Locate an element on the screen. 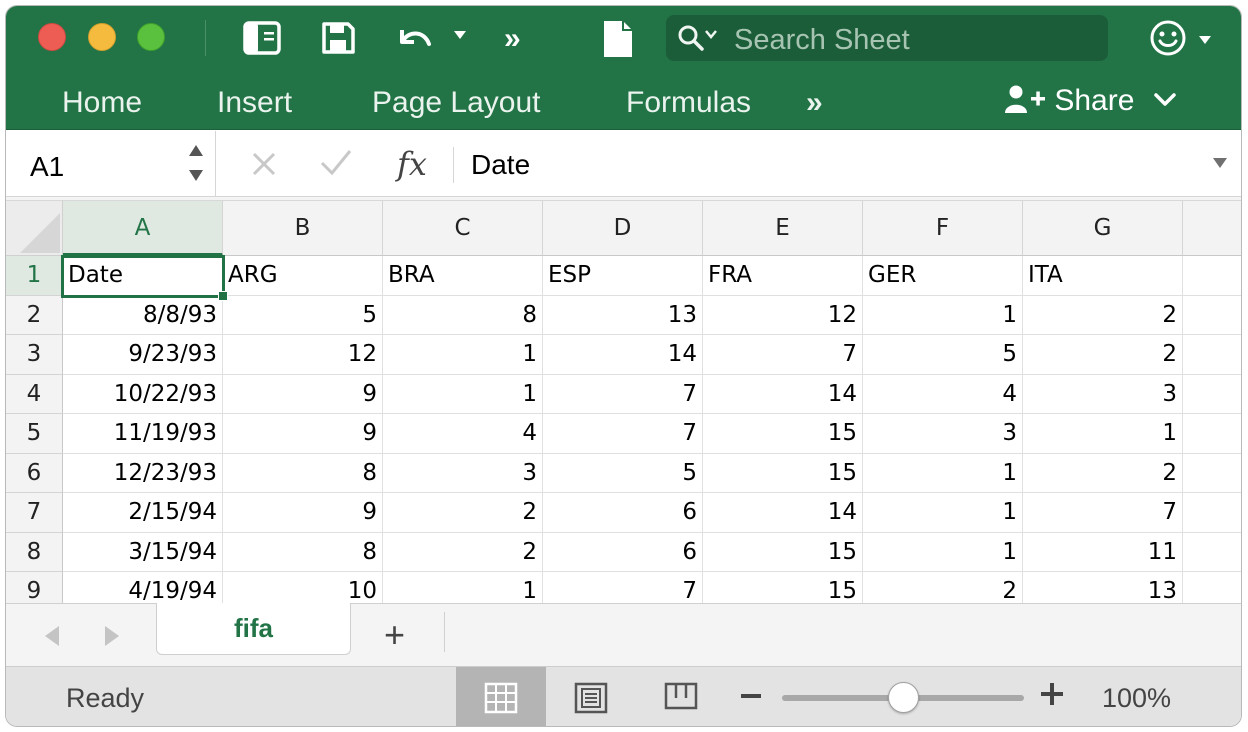 The image size is (1248, 732). previous-sheet-icon is located at coordinates (52, 639).